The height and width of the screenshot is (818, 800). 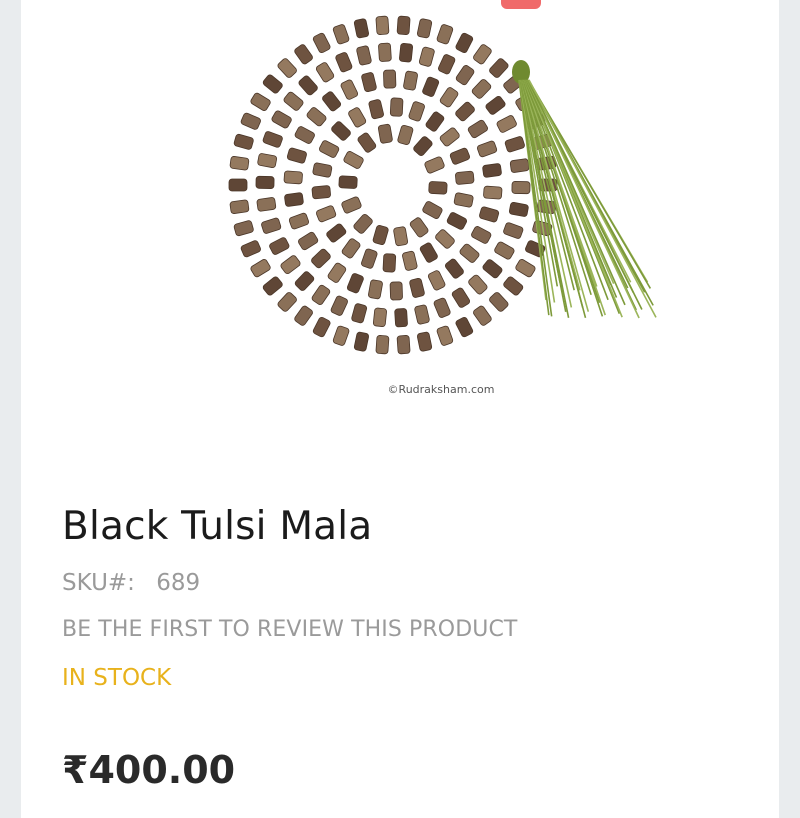 I want to click on stock-status: IN STOCK, so click(x=117, y=678).